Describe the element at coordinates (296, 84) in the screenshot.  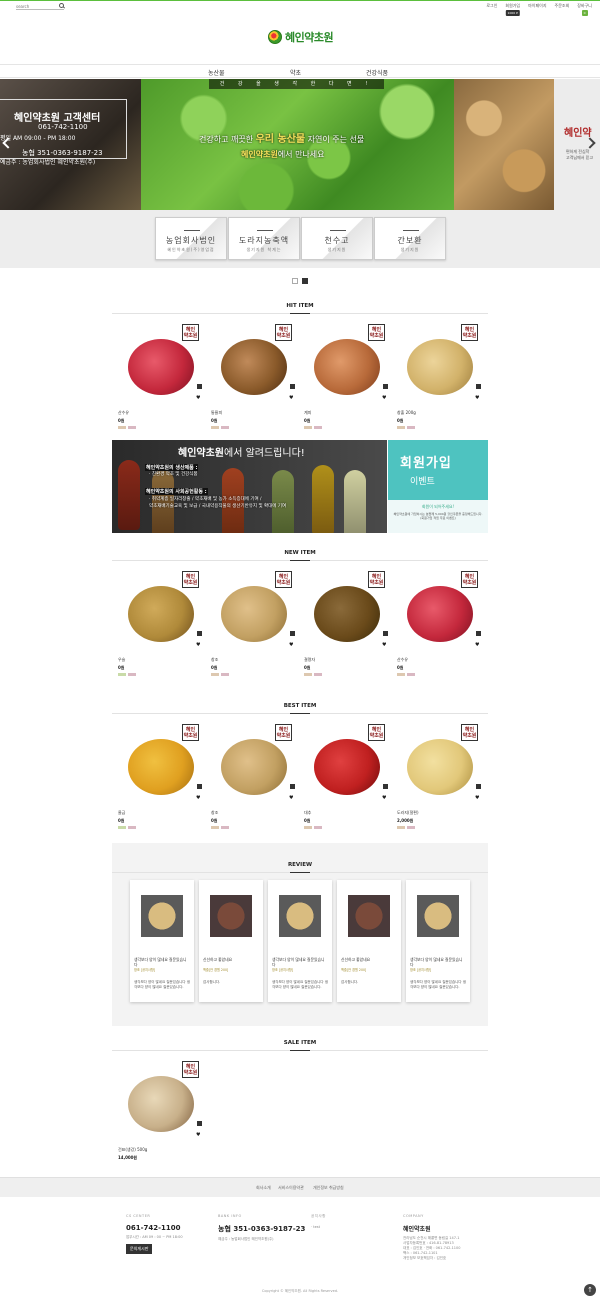
I see `banner-strip: 건 강 을 생 각 한 다 면 !` at that location.